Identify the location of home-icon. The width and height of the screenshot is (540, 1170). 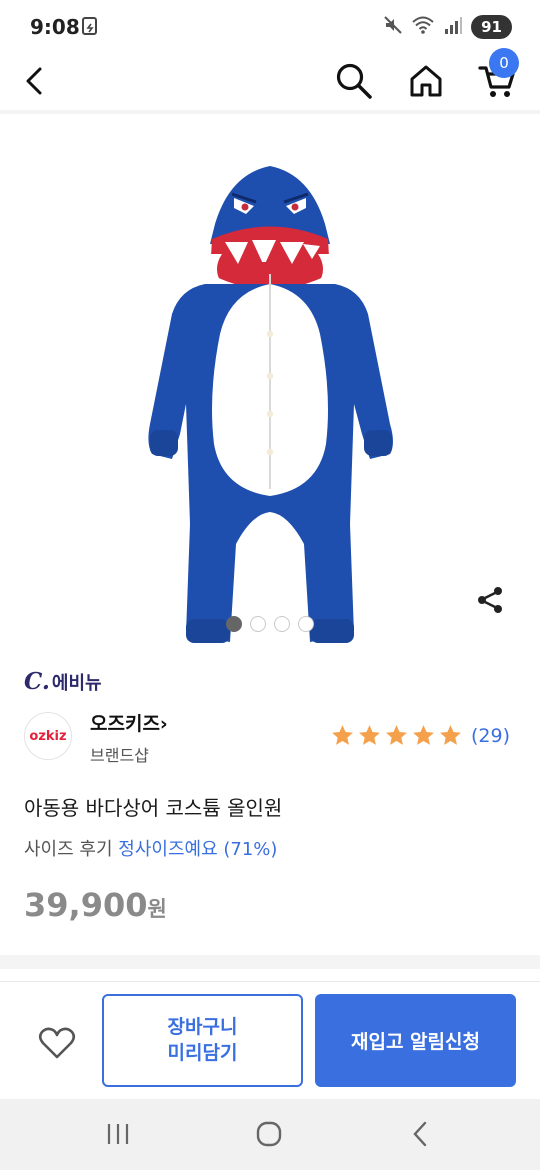
(426, 81).